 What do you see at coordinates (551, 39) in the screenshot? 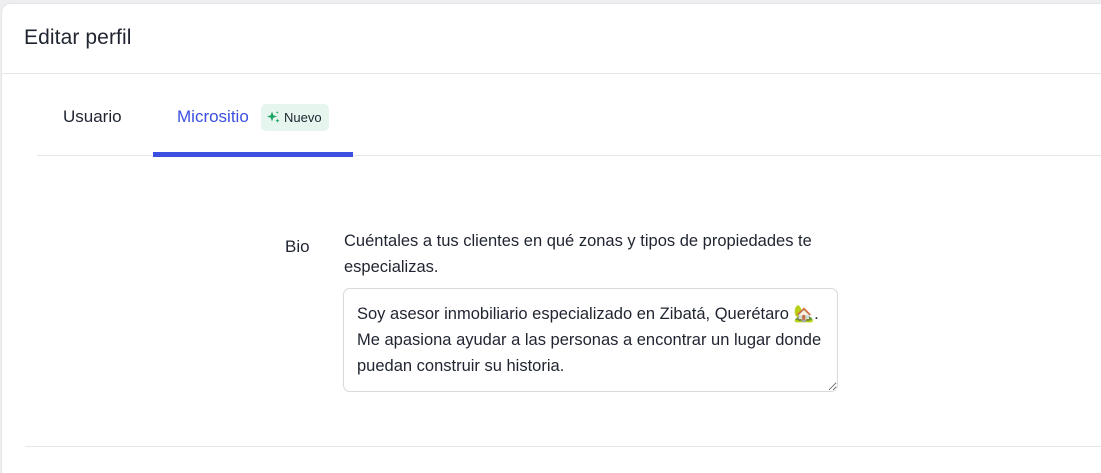
I see `card-header: Editar perfil` at bounding box center [551, 39].